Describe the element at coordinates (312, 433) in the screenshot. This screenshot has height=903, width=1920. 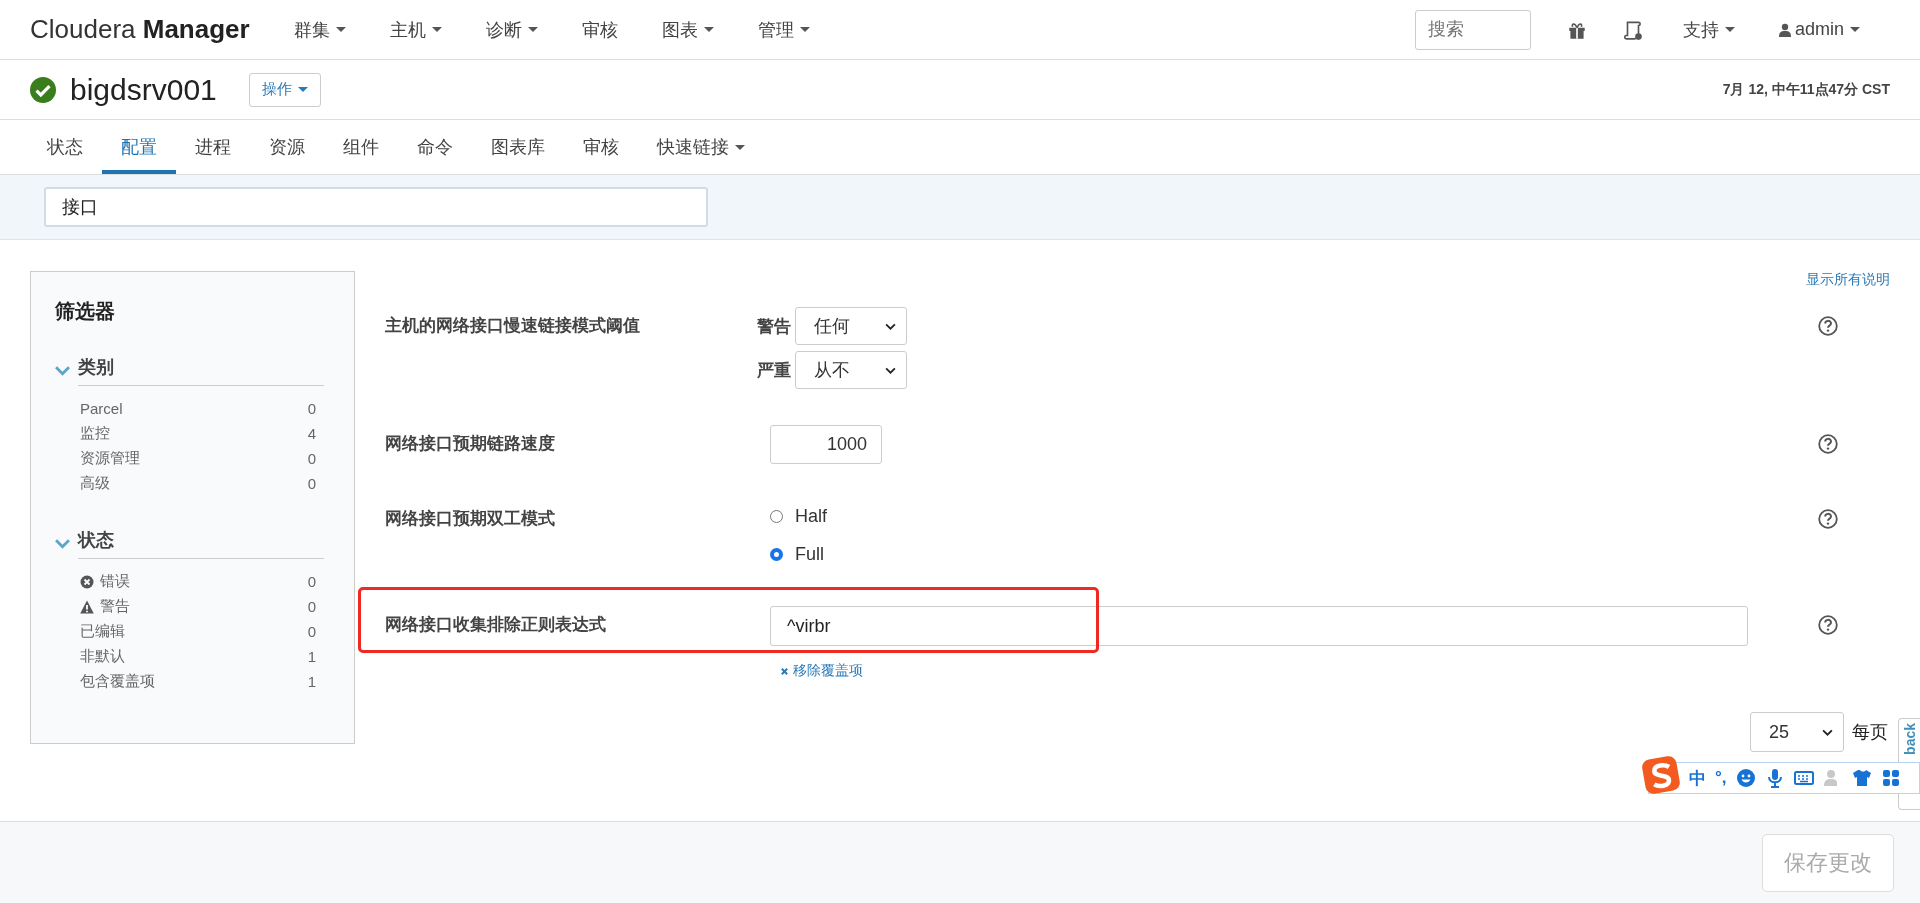
I see `filter-count: 4` at that location.